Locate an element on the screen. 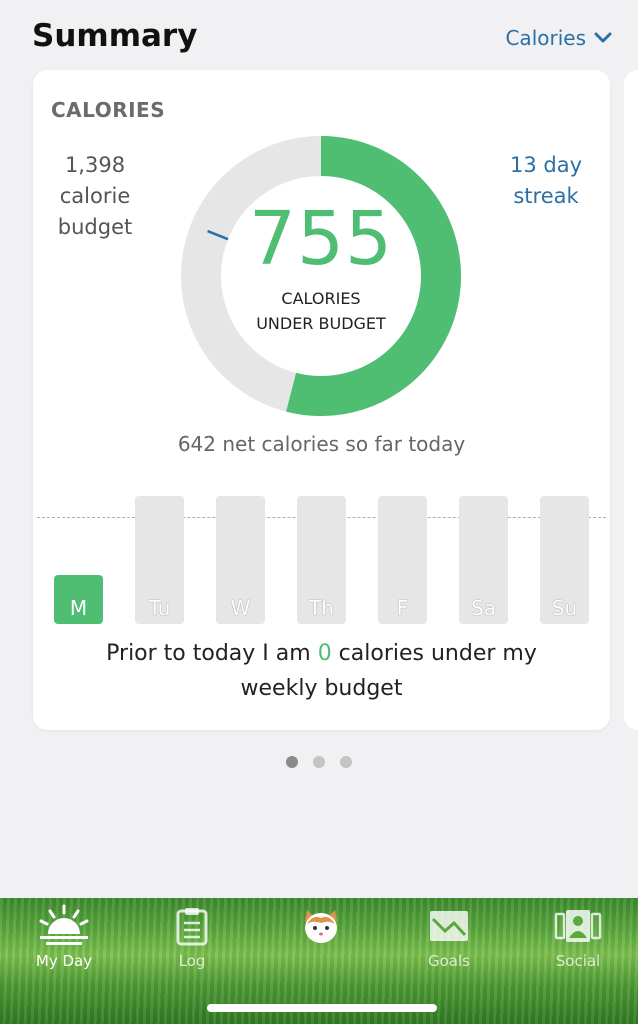 This screenshot has width=638, height=1024. chevron-down-icon is located at coordinates (603, 37).